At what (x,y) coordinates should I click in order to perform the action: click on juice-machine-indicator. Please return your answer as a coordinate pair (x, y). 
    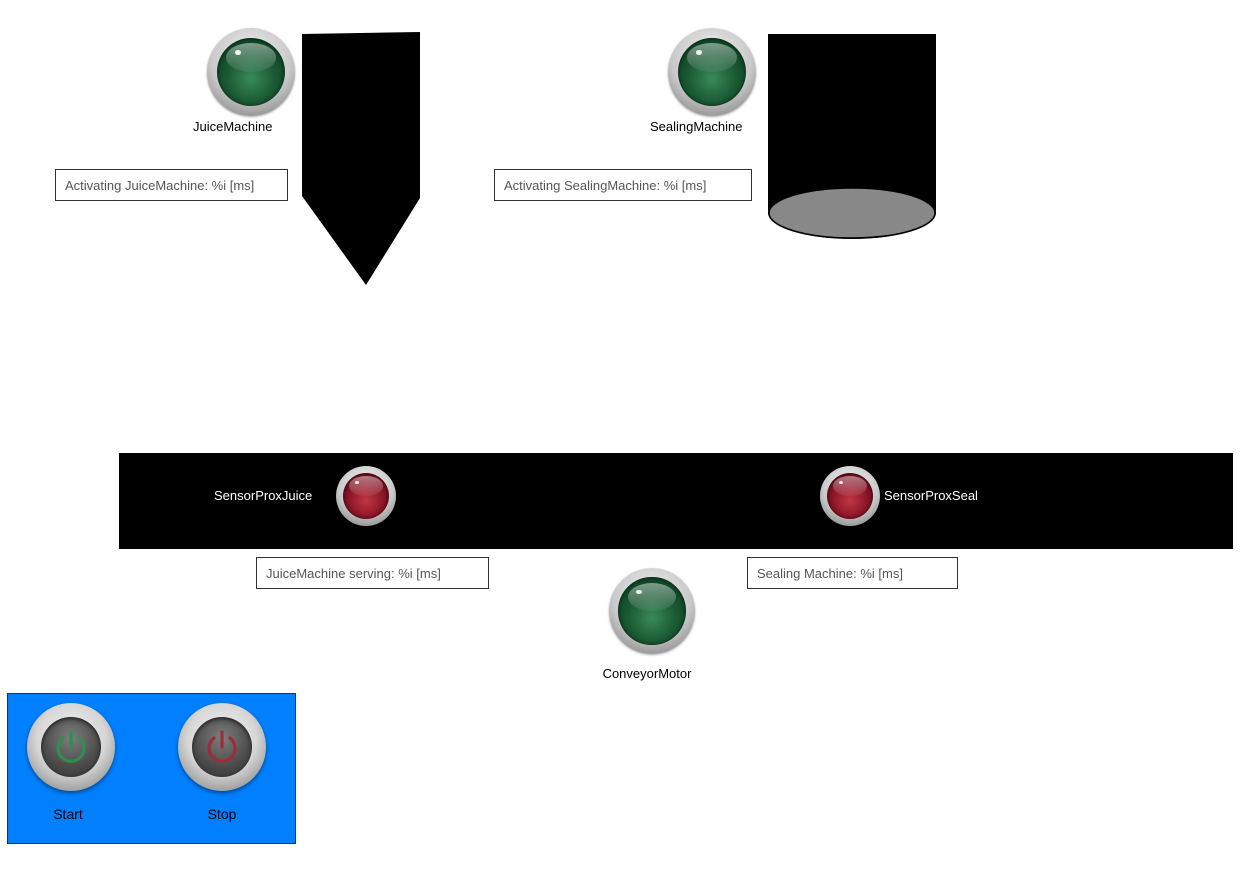
    Looking at the image, I should click on (251, 72).